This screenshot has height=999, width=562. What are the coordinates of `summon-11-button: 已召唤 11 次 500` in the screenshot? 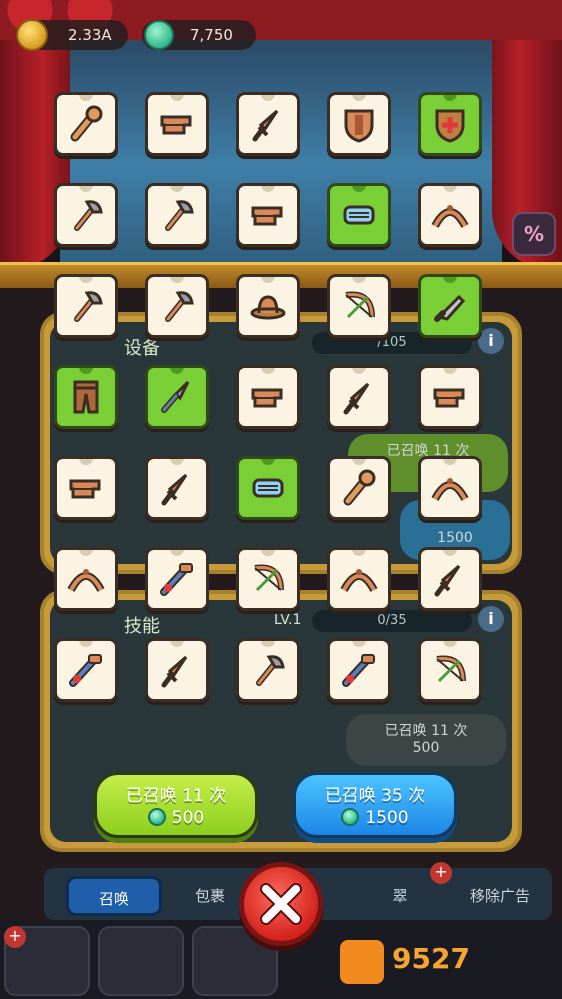 It's located at (176, 805).